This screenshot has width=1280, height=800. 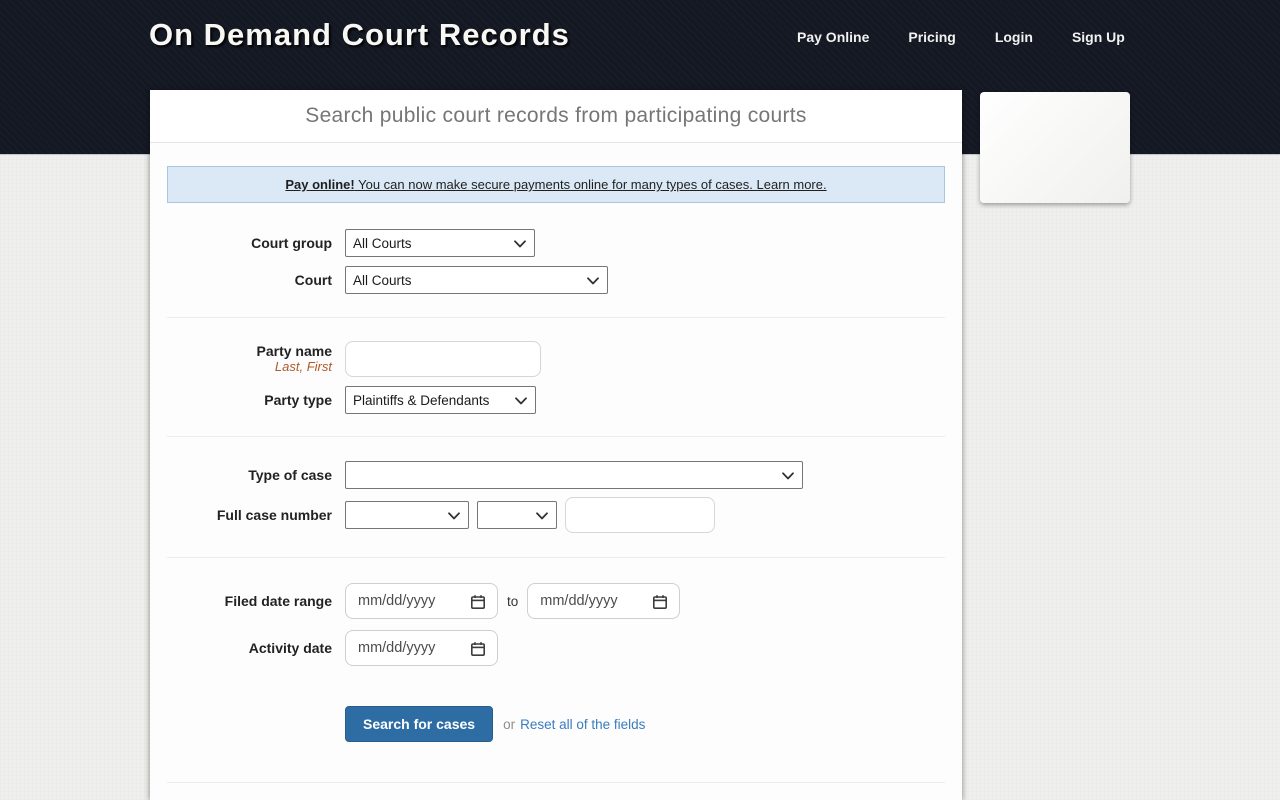 I want to click on type-of-case-label: Type of case, so click(x=290, y=474).